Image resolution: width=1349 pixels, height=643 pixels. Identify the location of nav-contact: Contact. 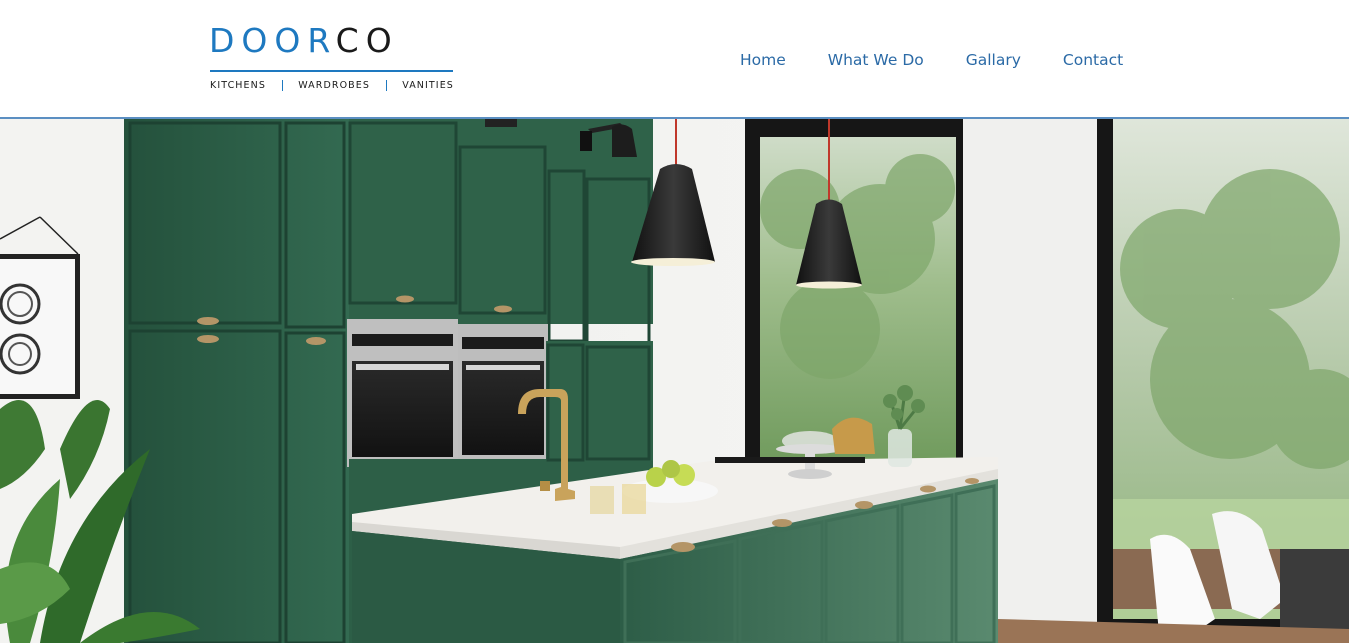
(1093, 60).